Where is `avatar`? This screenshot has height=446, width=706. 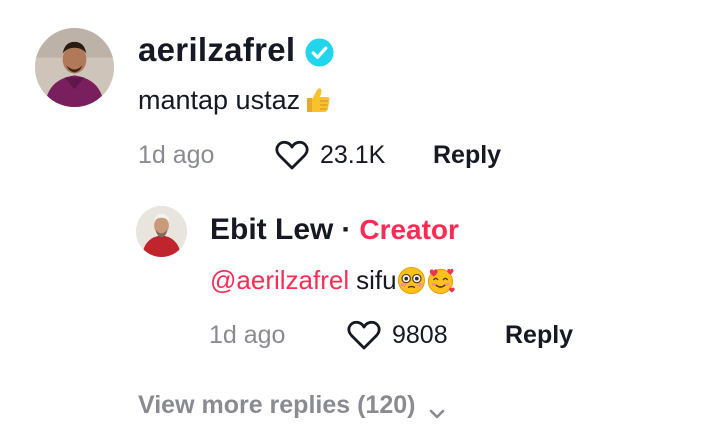
avatar is located at coordinates (74, 67).